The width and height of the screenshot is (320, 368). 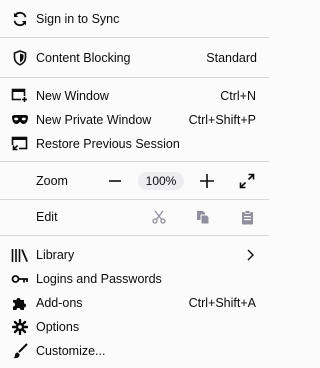 What do you see at coordinates (20, 120) in the screenshot?
I see `private-mask-icon` at bounding box center [20, 120].